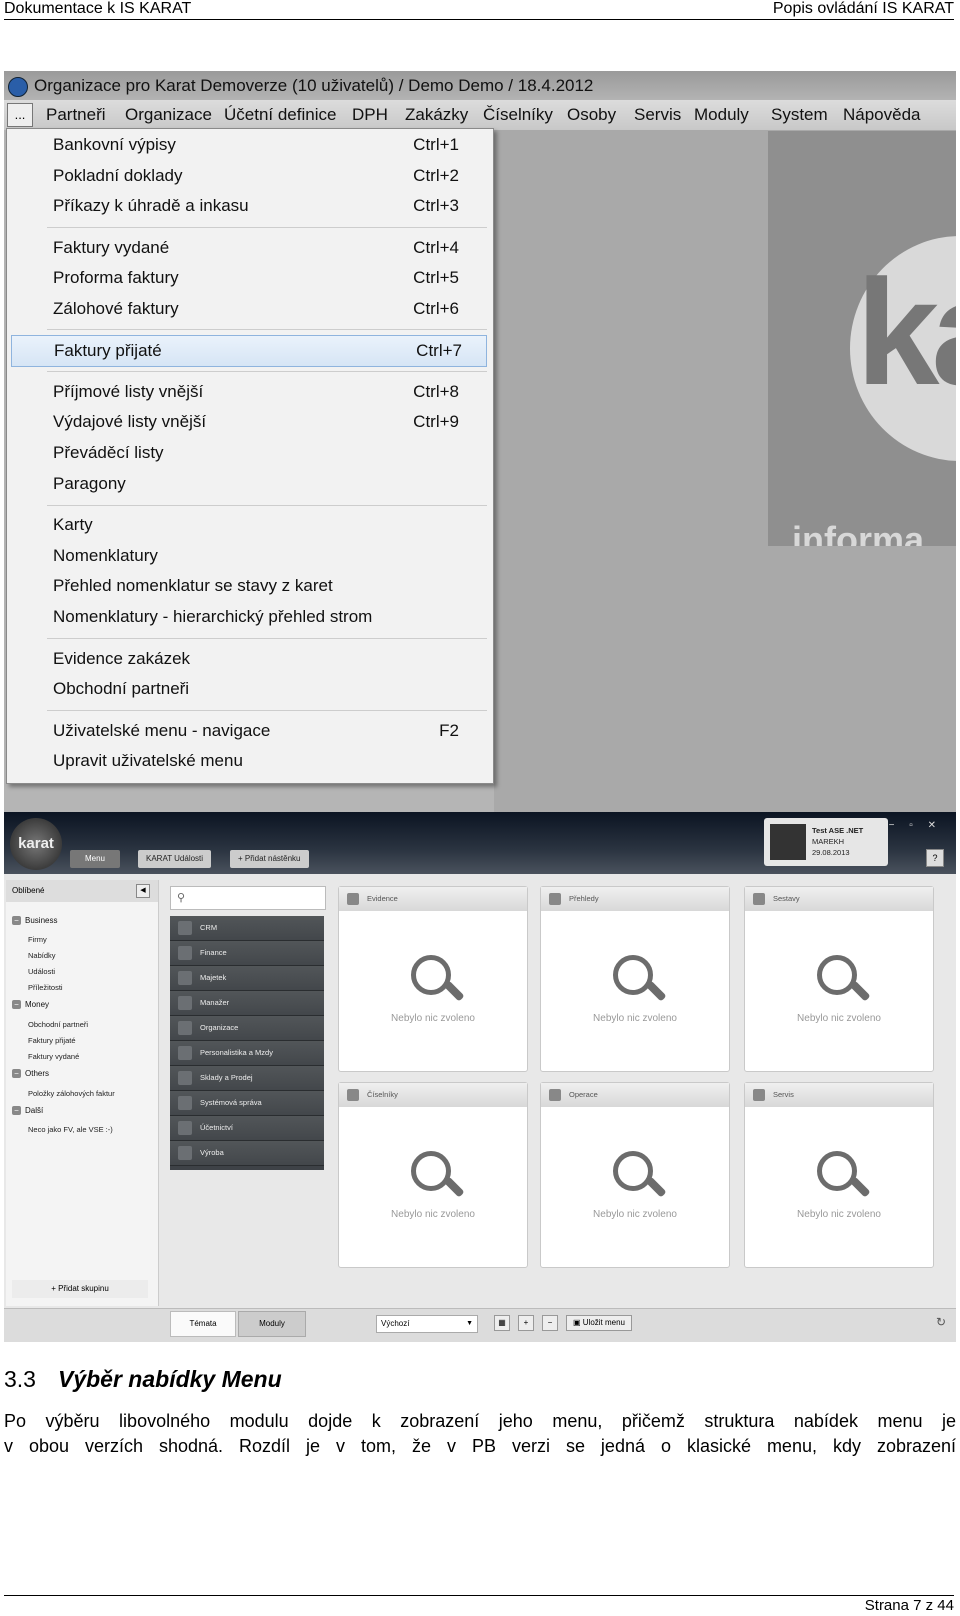  Describe the element at coordinates (268, 278) in the screenshot. I see `dropdown-item: Proforma faktury Ctrl+5` at that location.